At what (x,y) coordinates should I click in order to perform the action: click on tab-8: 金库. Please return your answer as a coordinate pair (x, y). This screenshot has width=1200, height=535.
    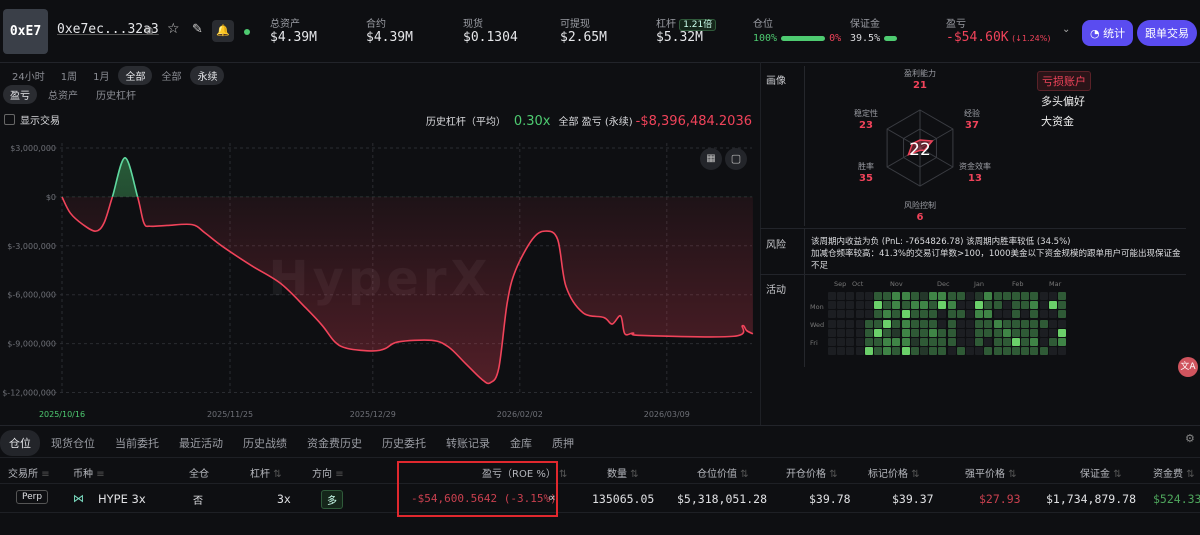
    Looking at the image, I should click on (521, 443).